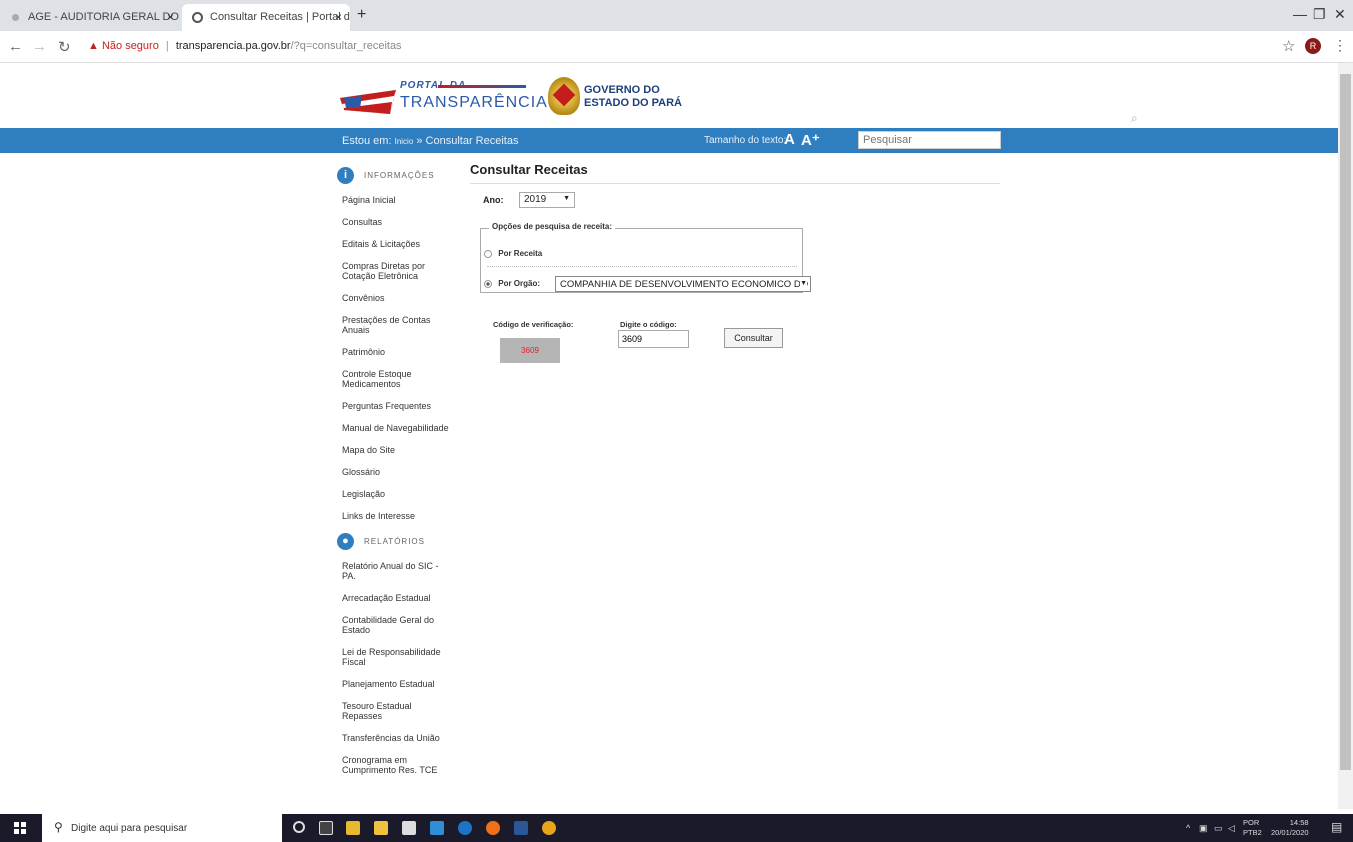  Describe the element at coordinates (398, 765) in the screenshot. I see `sidebar-item-cronograma: Cronograma em Cumprimento Res. TCE` at that location.